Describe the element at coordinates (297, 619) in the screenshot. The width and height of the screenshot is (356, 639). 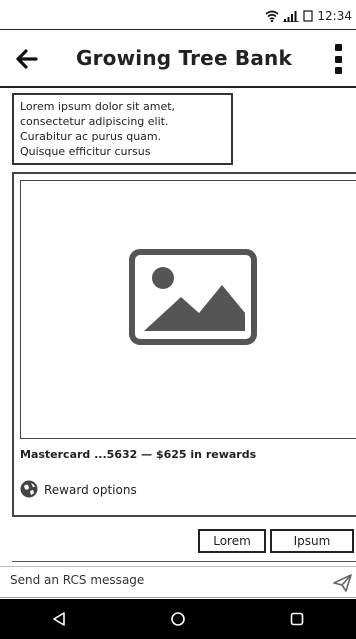
I see `recents-square-icon` at that location.